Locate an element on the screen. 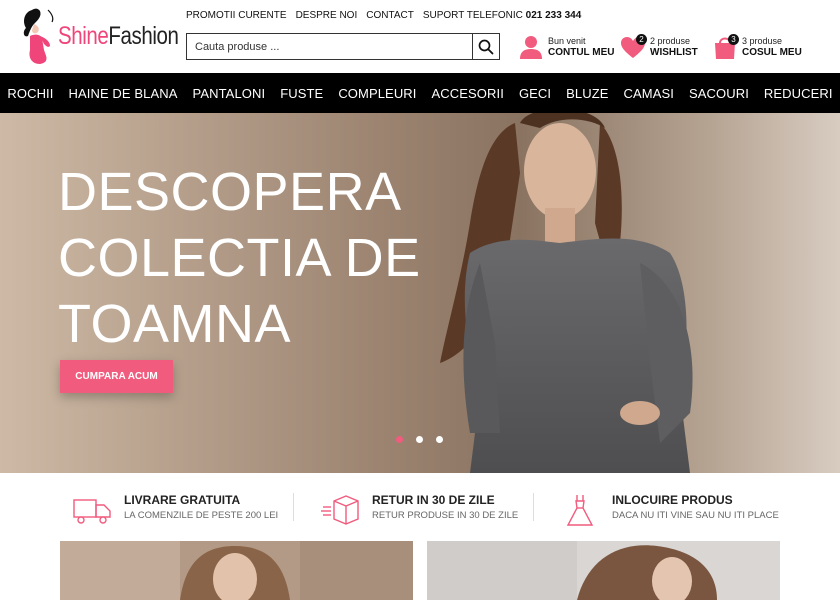 The image size is (840, 600). cart-label: COSUL MEU is located at coordinates (772, 52).